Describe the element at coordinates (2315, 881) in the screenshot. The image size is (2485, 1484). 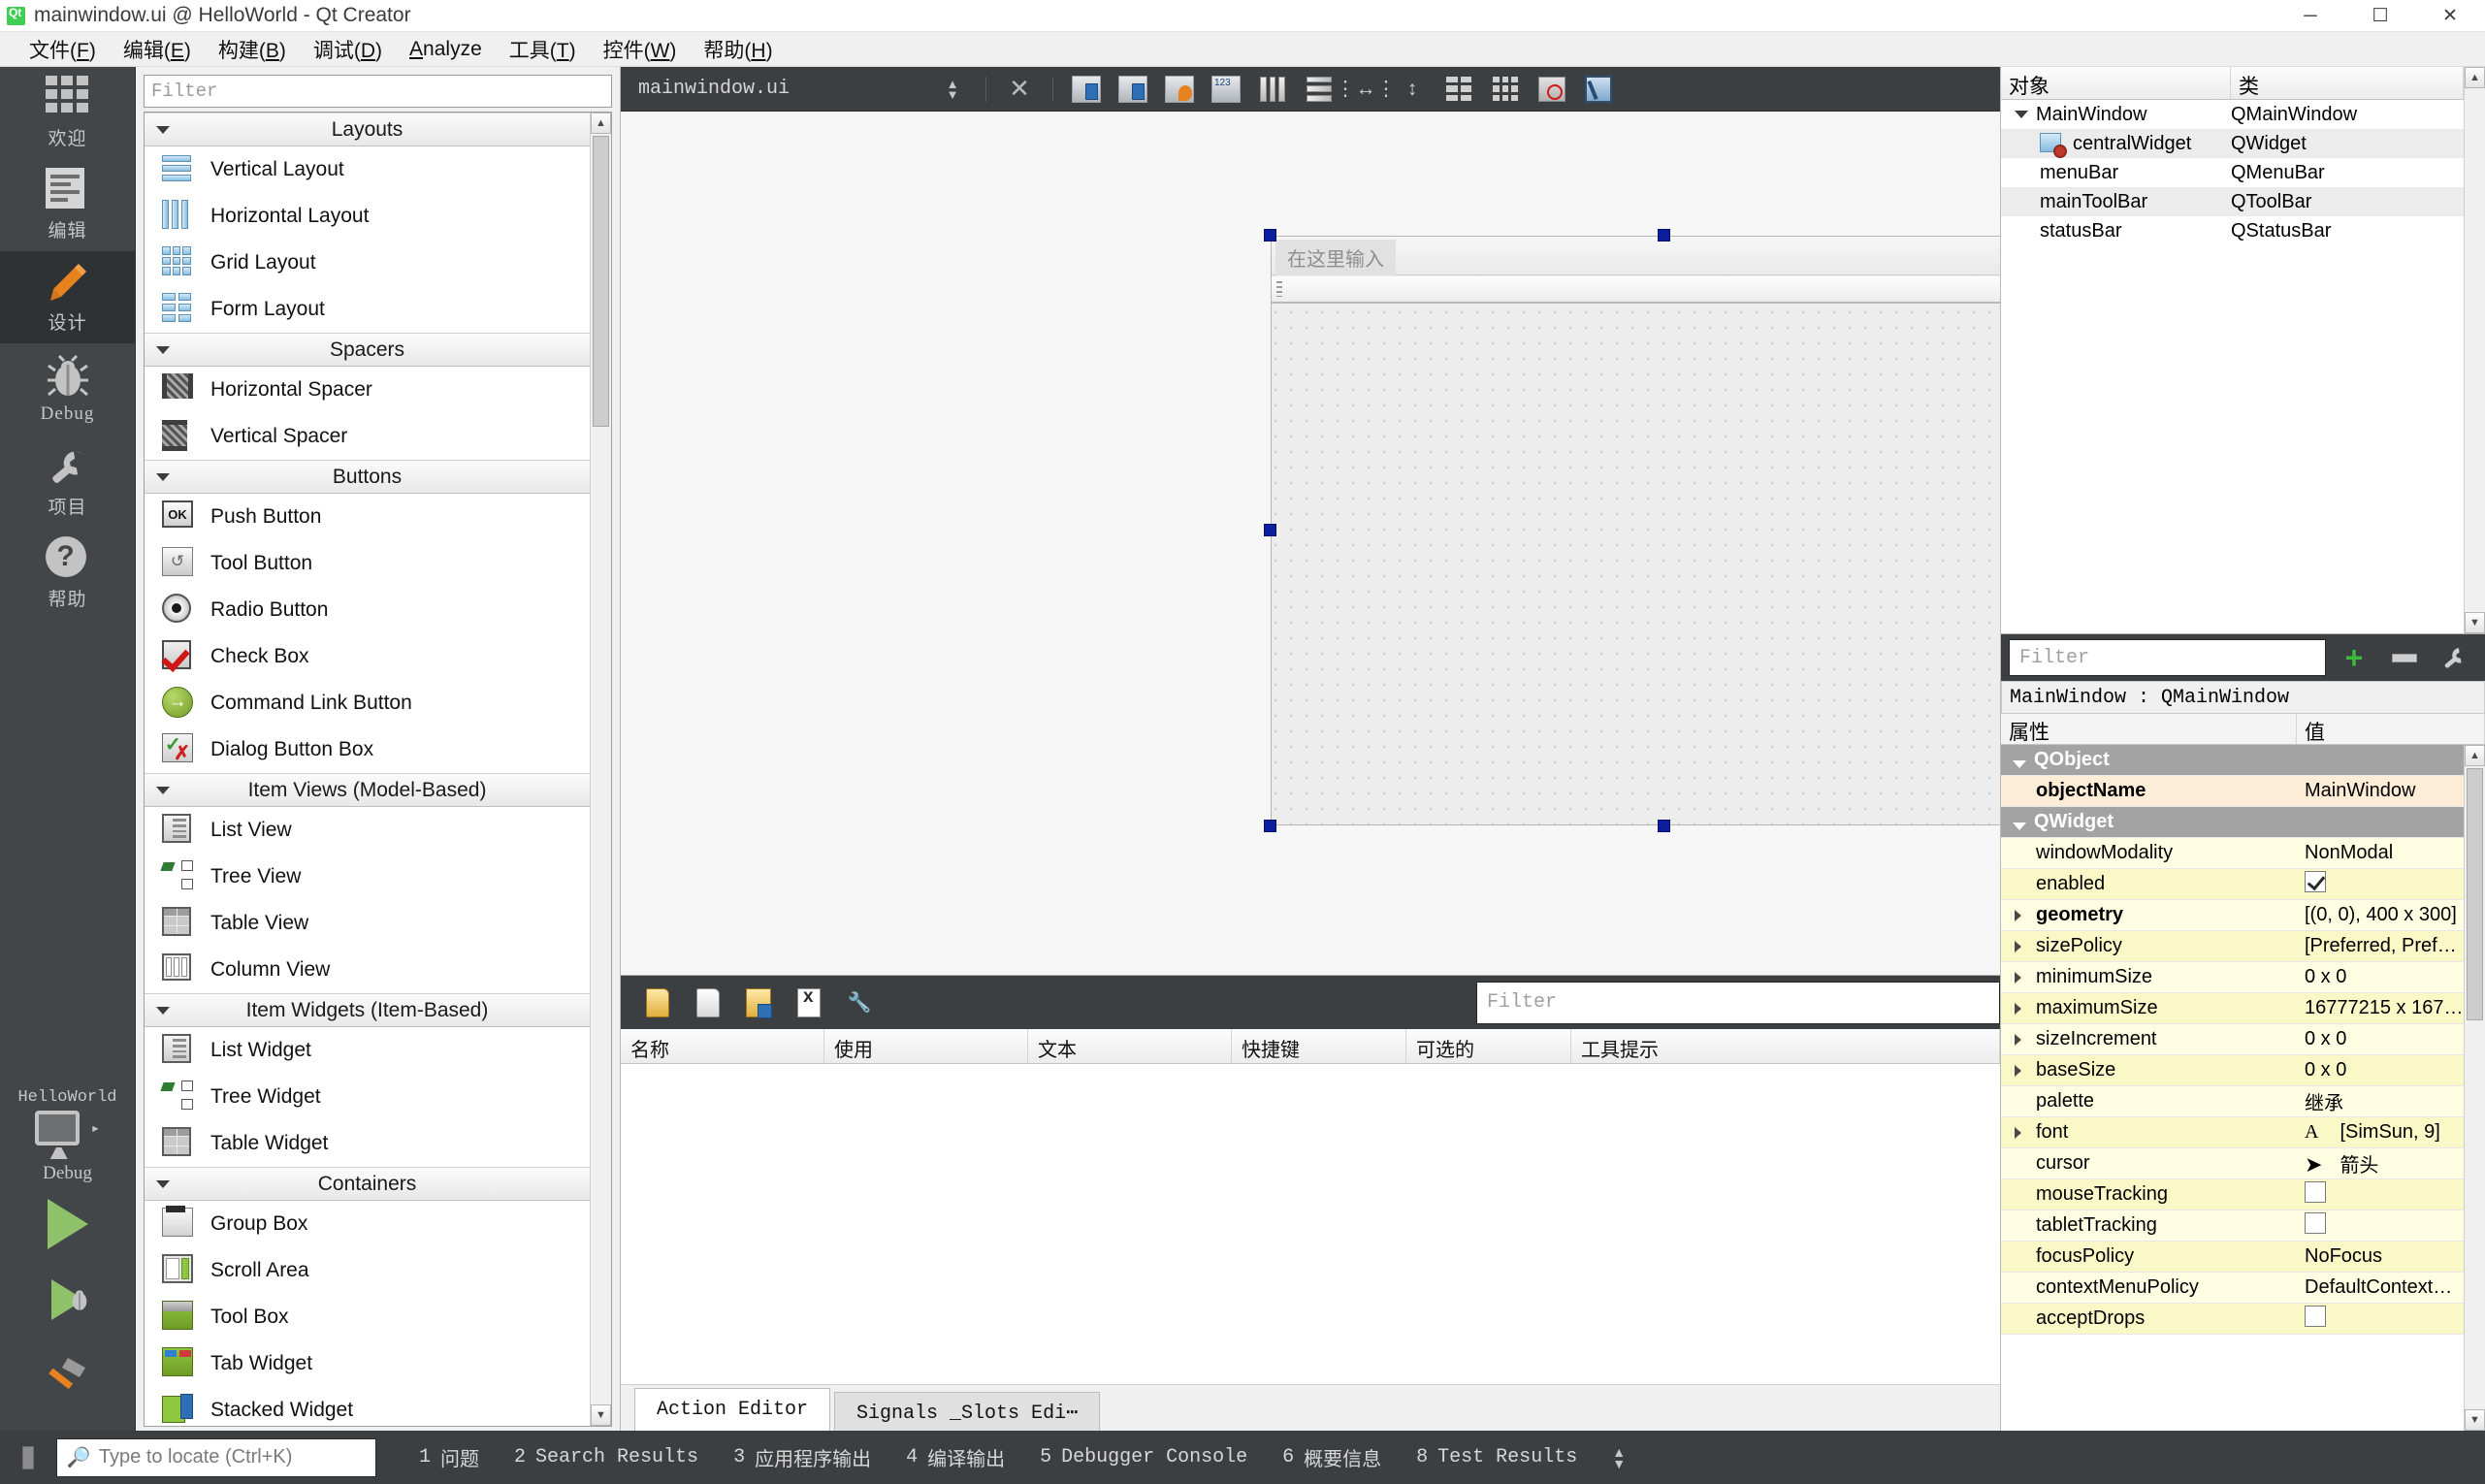
I see `checkbox-checked-icon` at that location.